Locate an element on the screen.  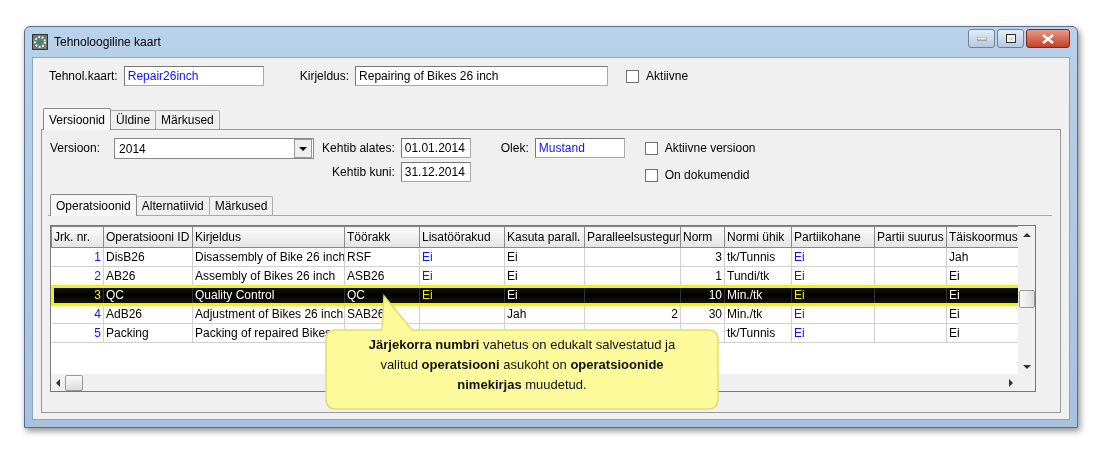
valid-to-label: Kehtib kuni: is located at coordinates (363, 172).